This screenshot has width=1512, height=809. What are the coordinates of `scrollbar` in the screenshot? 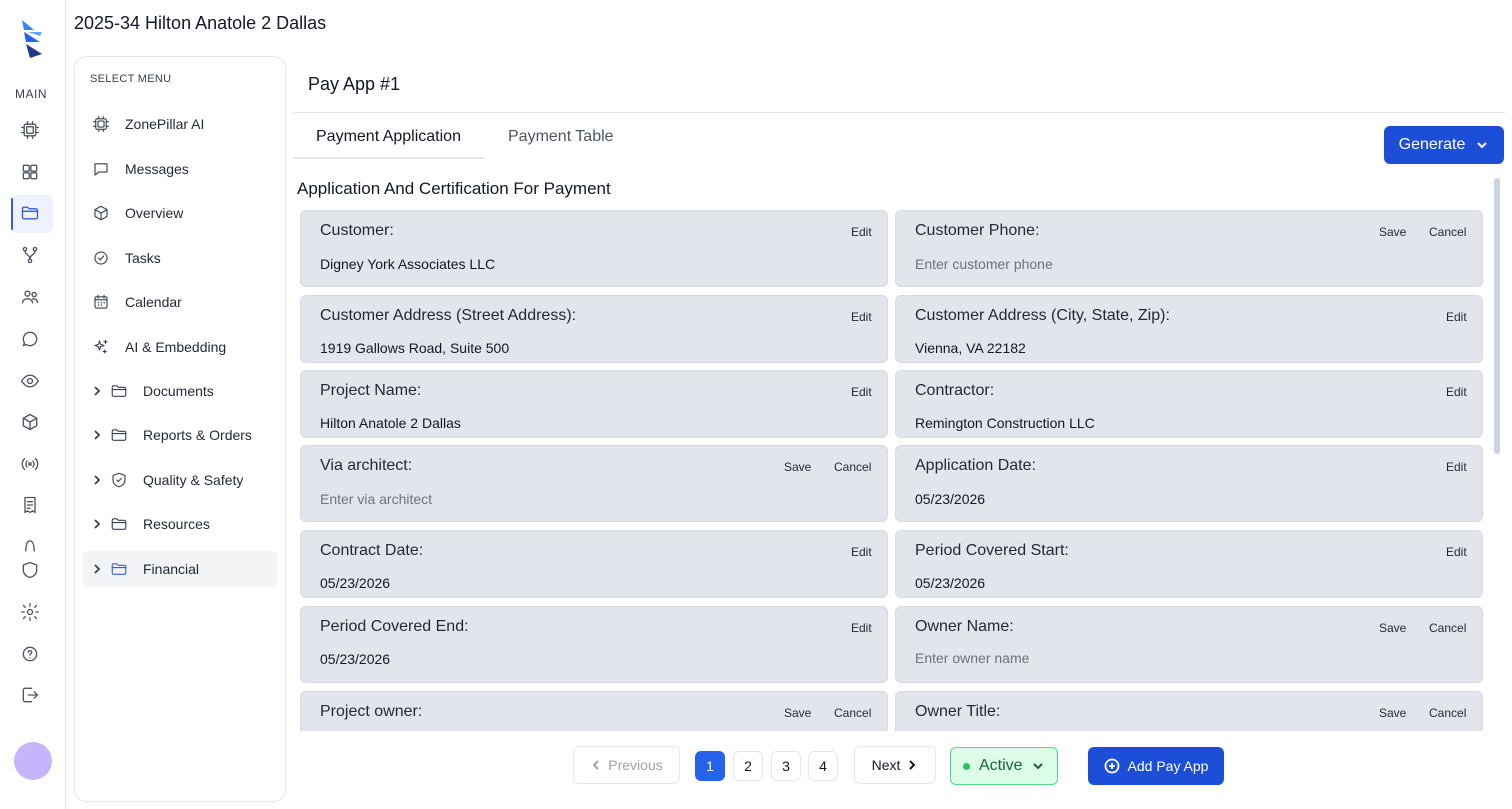 It's located at (1497, 454).